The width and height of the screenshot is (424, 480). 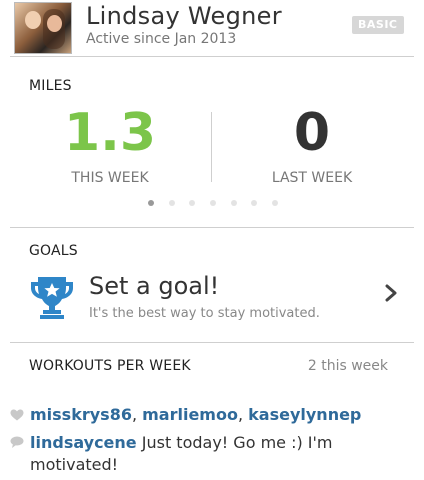 What do you see at coordinates (17, 415) in the screenshot?
I see `heart-icon` at bounding box center [17, 415].